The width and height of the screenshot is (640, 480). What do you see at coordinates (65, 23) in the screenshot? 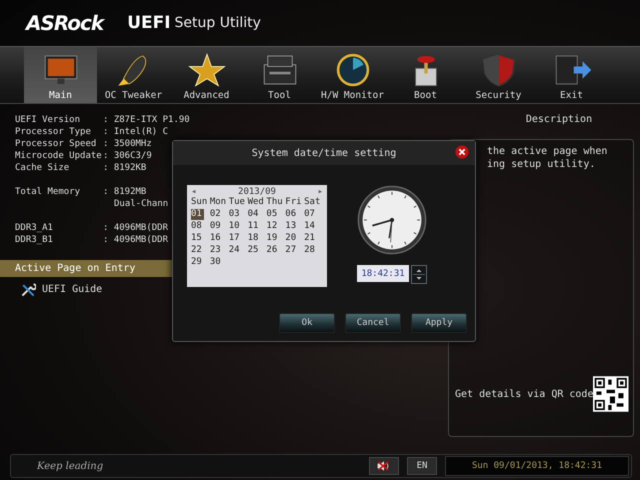
I see `brand-logo: ASRock` at bounding box center [65, 23].